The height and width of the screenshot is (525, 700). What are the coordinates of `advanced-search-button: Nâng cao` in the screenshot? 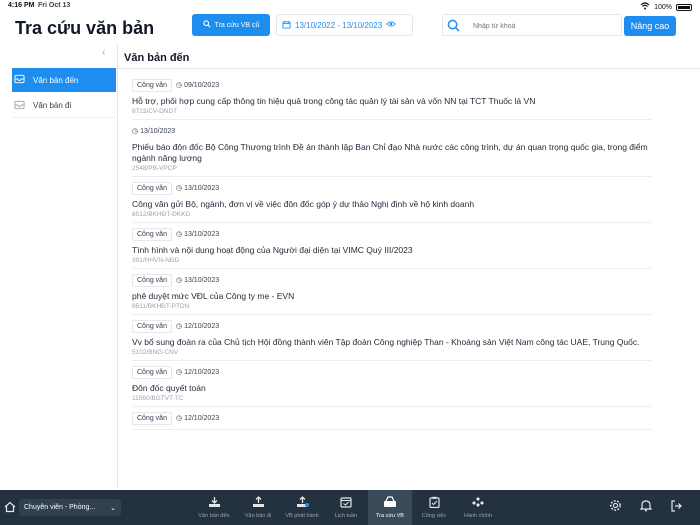 It's located at (650, 26).